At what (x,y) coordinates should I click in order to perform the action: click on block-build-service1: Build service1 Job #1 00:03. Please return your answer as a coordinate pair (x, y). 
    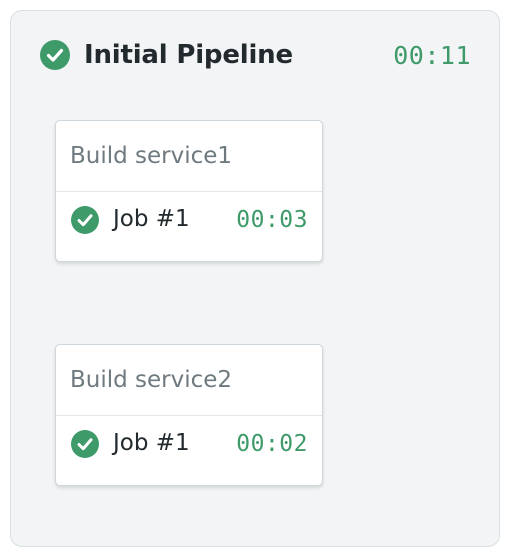
    Looking at the image, I should click on (189, 191).